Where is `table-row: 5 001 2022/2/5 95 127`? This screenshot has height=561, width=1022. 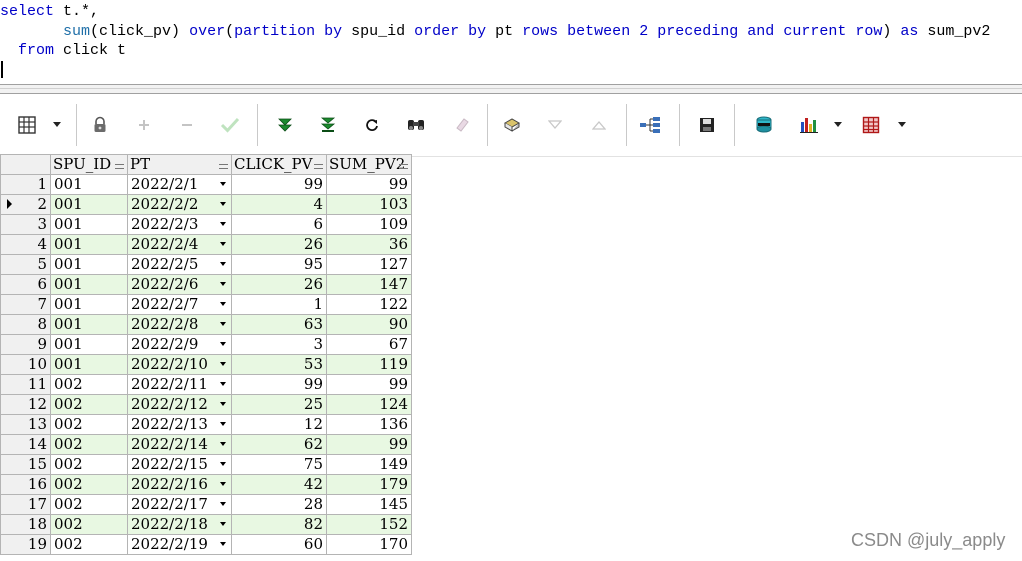 table-row: 5 001 2022/2/5 95 127 is located at coordinates (206, 264).